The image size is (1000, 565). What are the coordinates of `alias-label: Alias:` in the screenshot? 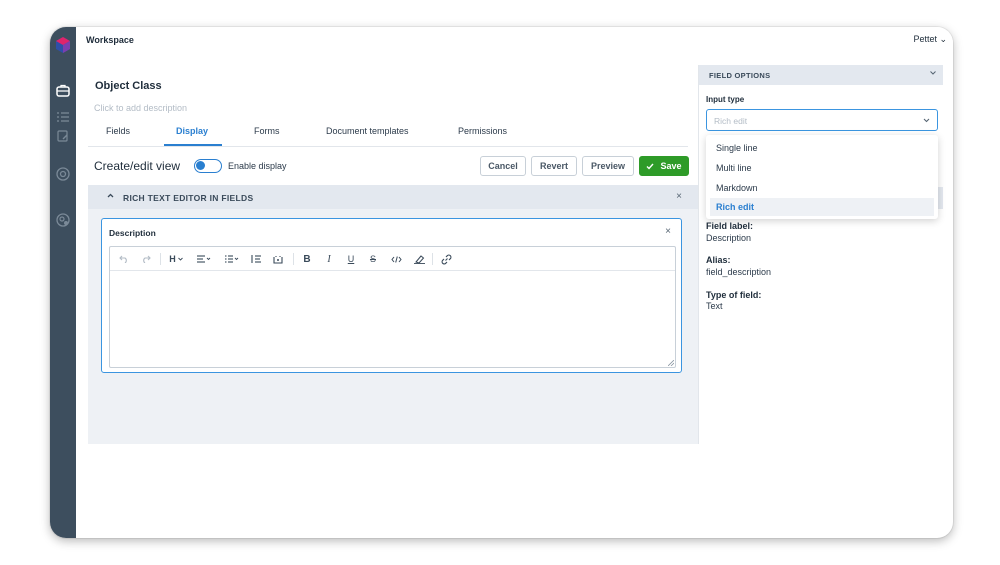 It's located at (718, 260).